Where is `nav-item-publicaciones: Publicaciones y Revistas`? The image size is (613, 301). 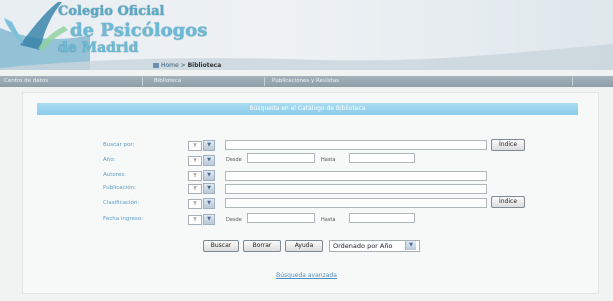
nav-item-publicaciones: Publicaciones y Revistas is located at coordinates (420, 81).